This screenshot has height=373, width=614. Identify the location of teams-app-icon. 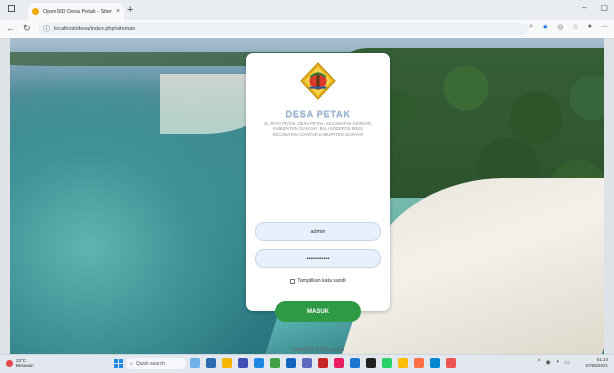
(307, 363).